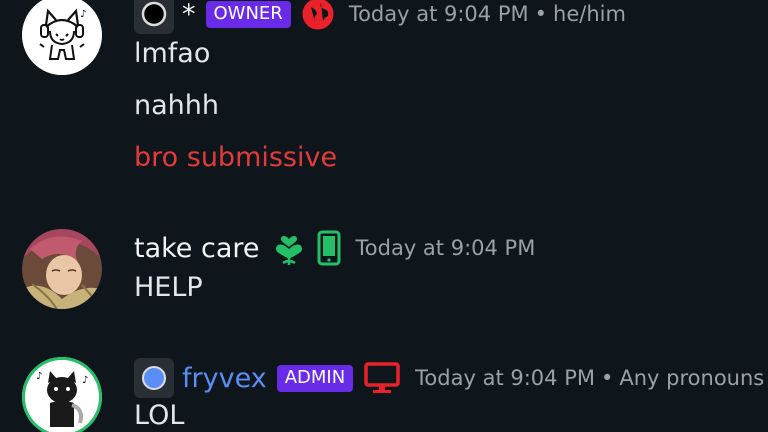 This screenshot has height=432, width=768. What do you see at coordinates (329, 248) in the screenshot?
I see `mobile-phone-icon` at bounding box center [329, 248].